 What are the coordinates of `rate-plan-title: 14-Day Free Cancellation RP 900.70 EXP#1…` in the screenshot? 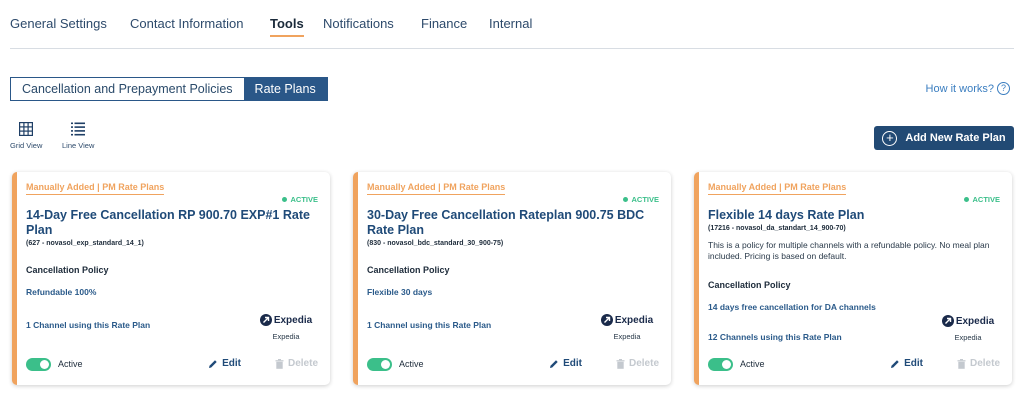 It's located at (168, 223).